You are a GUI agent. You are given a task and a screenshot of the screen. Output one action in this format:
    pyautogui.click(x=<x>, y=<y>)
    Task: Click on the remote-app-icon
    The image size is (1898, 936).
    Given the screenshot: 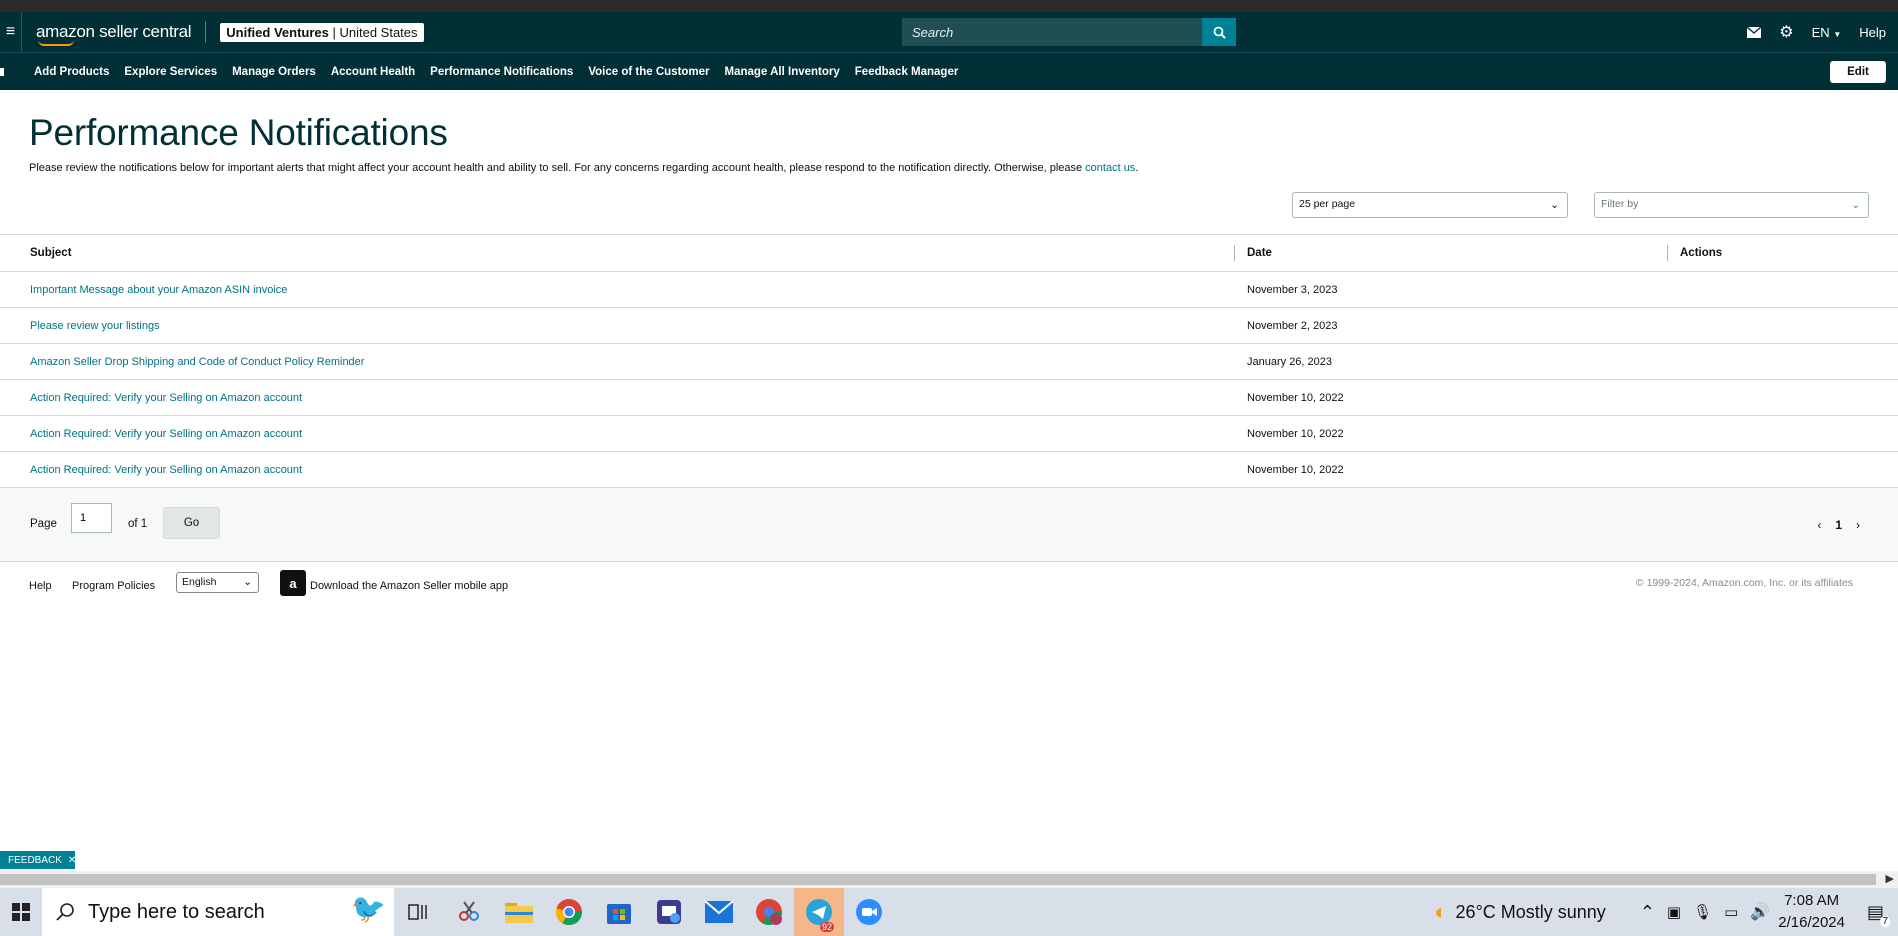 What is the action you would take?
    pyautogui.click(x=669, y=912)
    